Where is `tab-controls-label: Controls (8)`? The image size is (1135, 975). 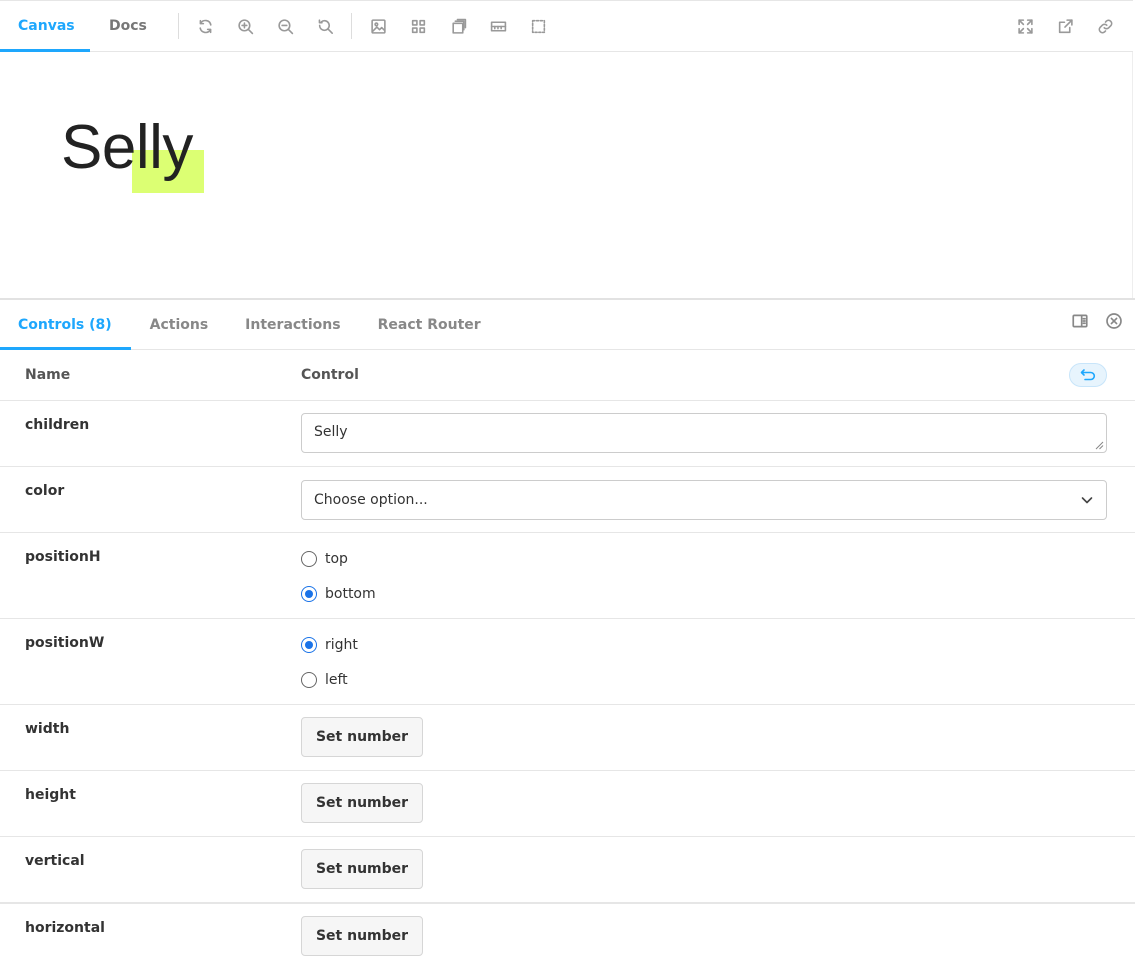 tab-controls-label: Controls (8) is located at coordinates (65, 324).